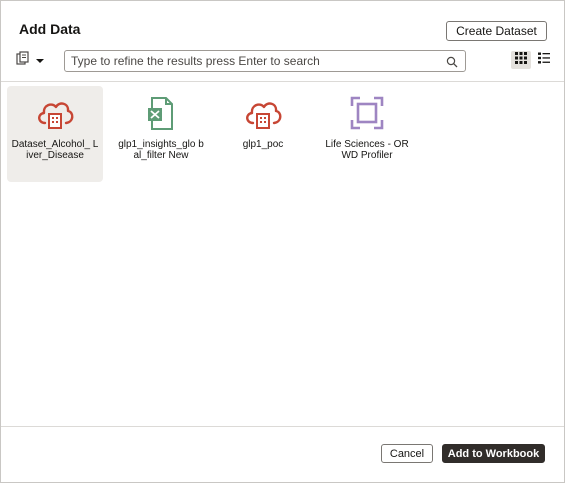 The image size is (565, 483). Describe the element at coordinates (263, 144) in the screenshot. I see `dataset-tile-label: glp1_poc` at that location.